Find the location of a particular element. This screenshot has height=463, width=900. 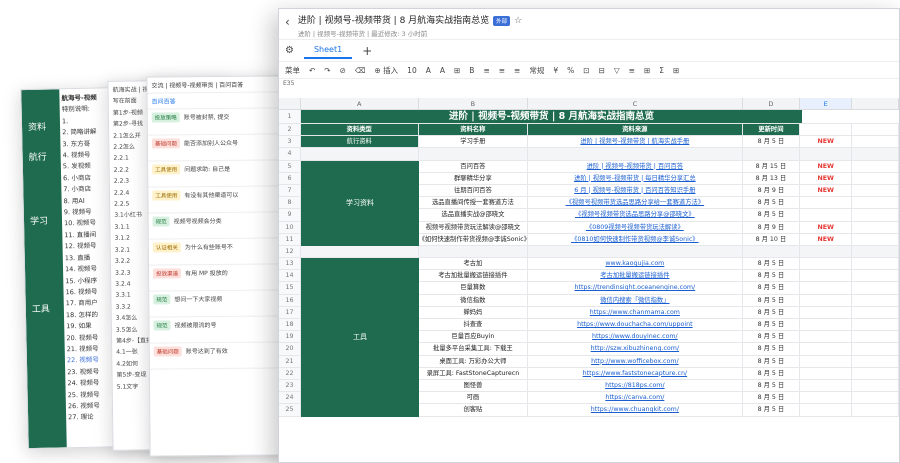

cell-name: 考古加 is located at coordinates (474, 264).